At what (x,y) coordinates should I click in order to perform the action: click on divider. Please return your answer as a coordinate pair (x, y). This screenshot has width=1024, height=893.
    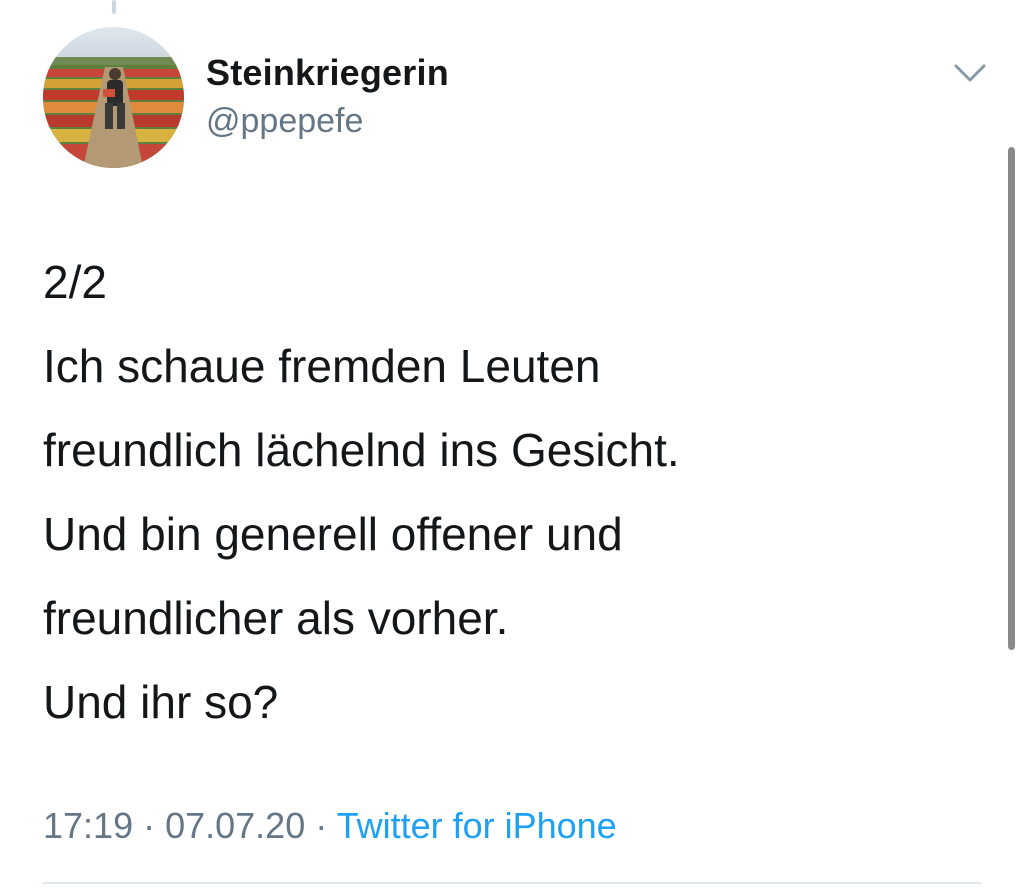
    Looking at the image, I should click on (512, 883).